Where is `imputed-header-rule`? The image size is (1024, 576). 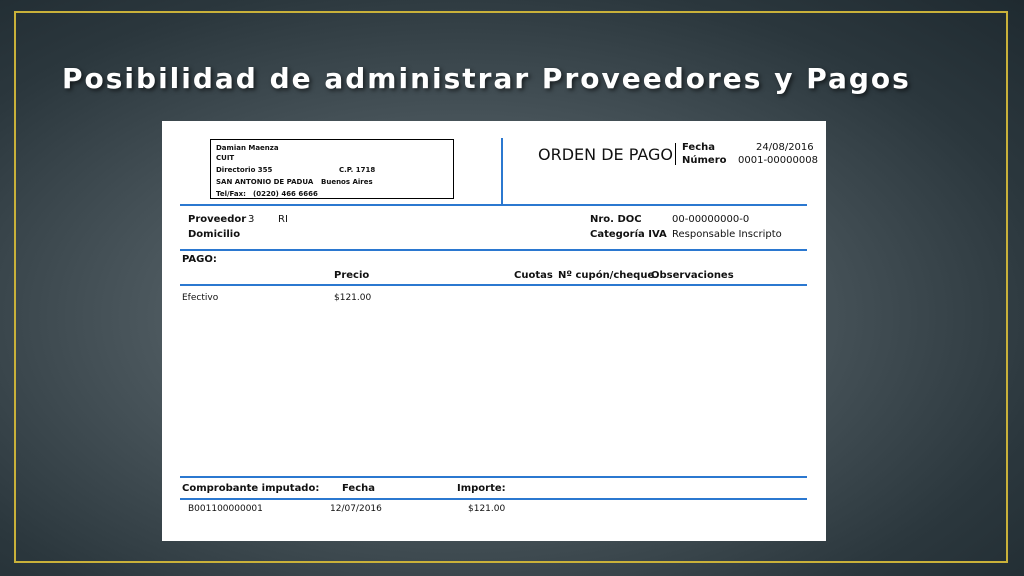
imputed-header-rule is located at coordinates (493, 499).